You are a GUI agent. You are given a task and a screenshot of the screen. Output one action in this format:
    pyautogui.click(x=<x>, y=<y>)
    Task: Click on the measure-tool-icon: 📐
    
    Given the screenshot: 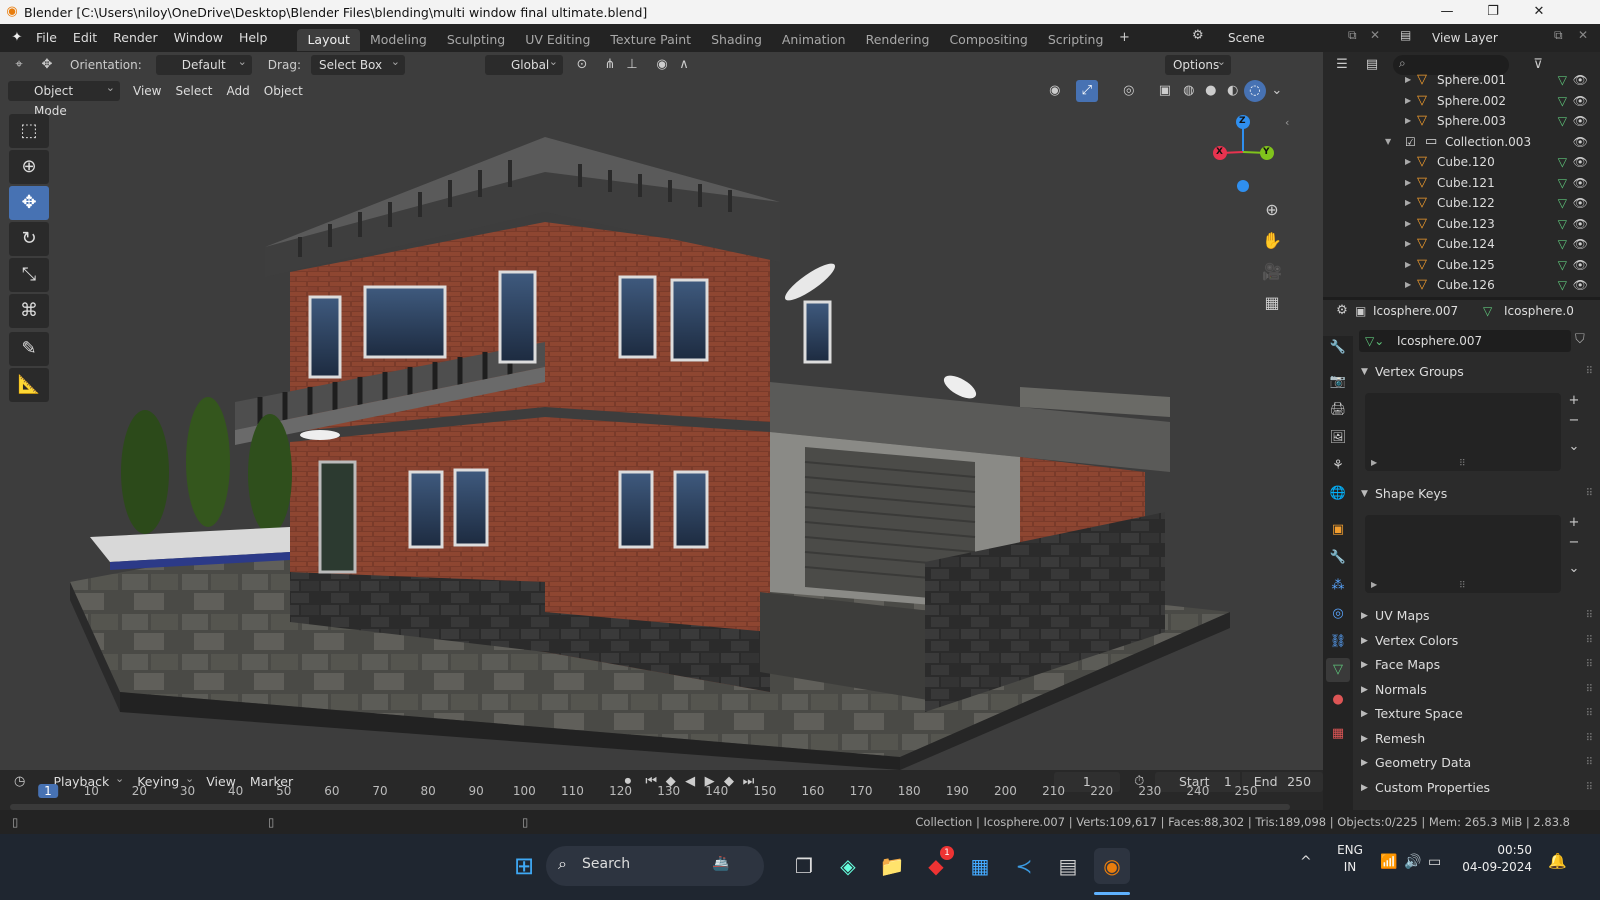 What is the action you would take?
    pyautogui.click(x=29, y=385)
    